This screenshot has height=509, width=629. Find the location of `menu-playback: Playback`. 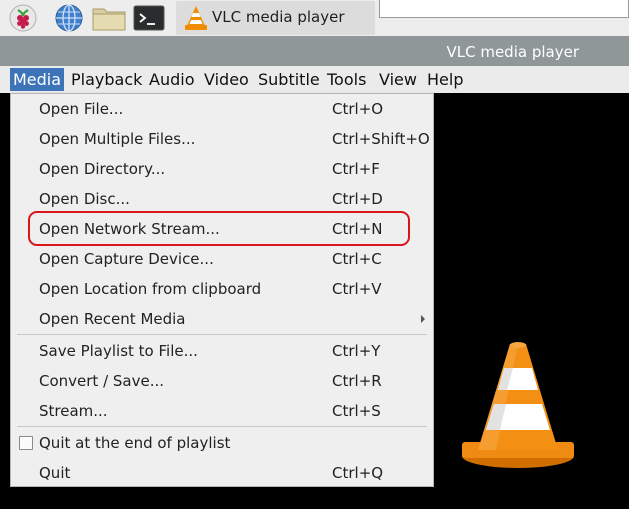

menu-playback: Playback is located at coordinates (106, 79).